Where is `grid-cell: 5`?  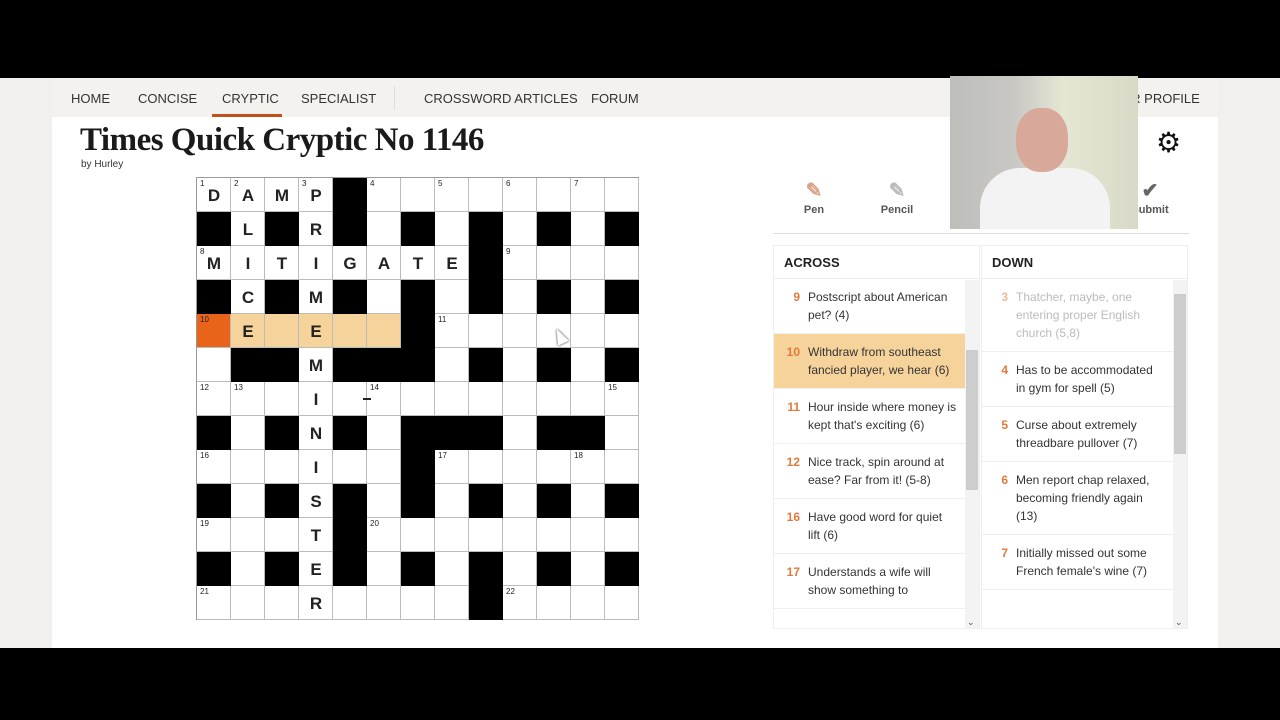 grid-cell: 5 is located at coordinates (452, 195).